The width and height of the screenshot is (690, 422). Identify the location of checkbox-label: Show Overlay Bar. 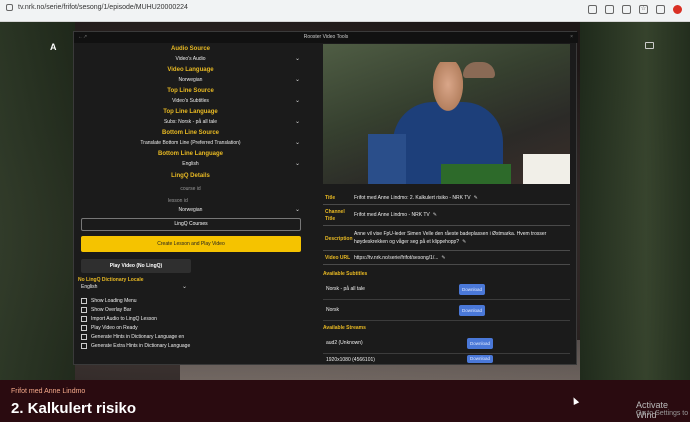
(111, 310).